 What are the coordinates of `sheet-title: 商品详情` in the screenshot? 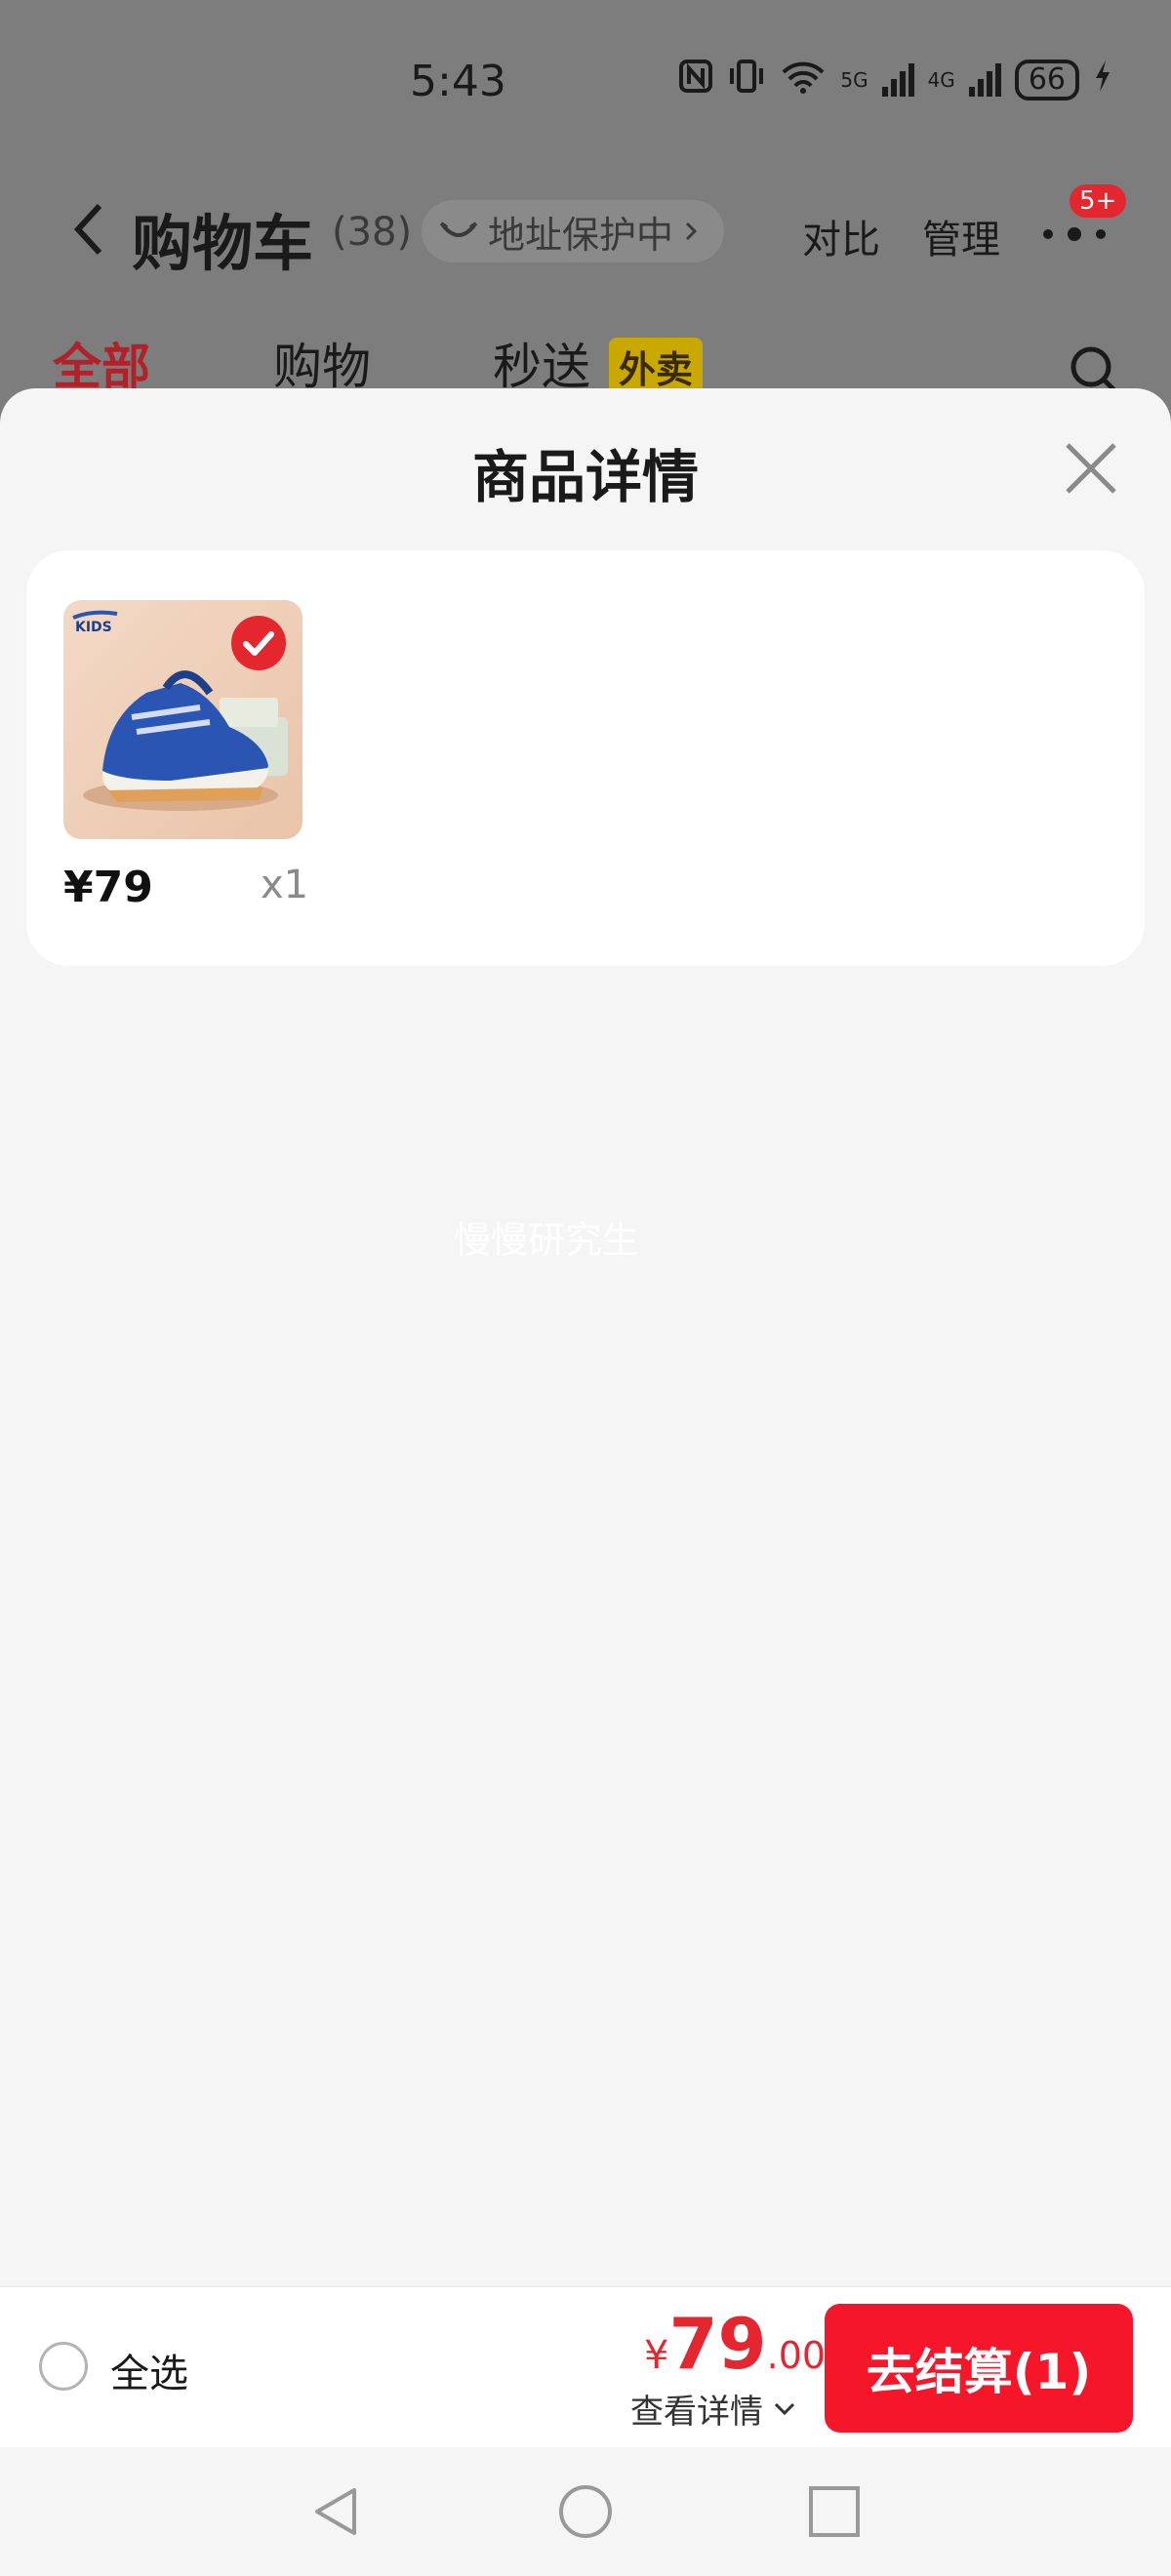 It's located at (585, 477).